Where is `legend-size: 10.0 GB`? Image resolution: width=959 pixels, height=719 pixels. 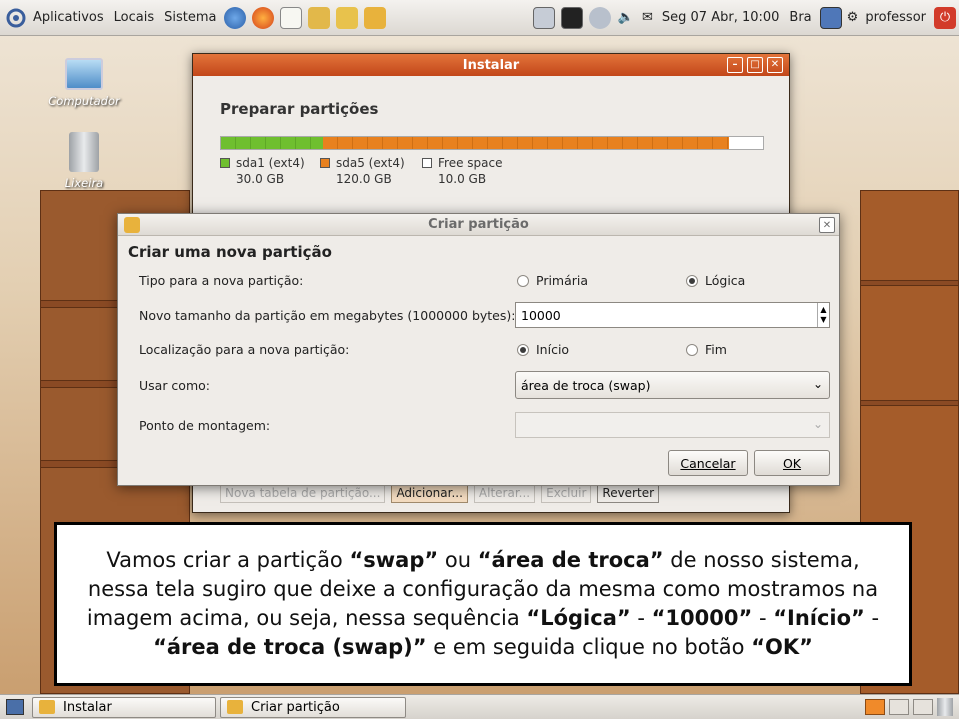
legend-size: 10.0 GB is located at coordinates (462, 179).